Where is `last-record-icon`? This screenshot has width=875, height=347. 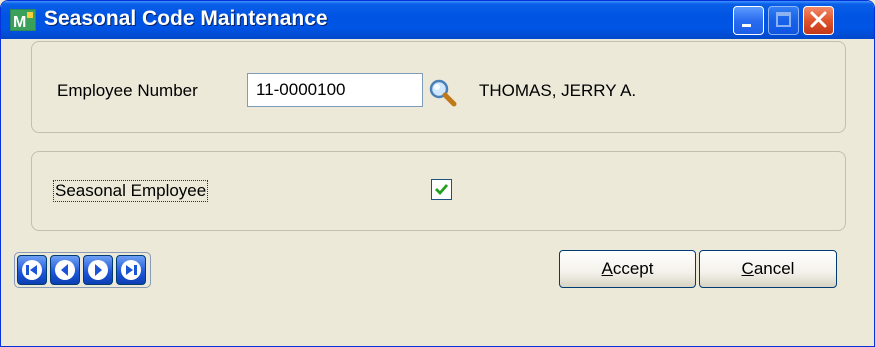 last-record-icon is located at coordinates (131, 270).